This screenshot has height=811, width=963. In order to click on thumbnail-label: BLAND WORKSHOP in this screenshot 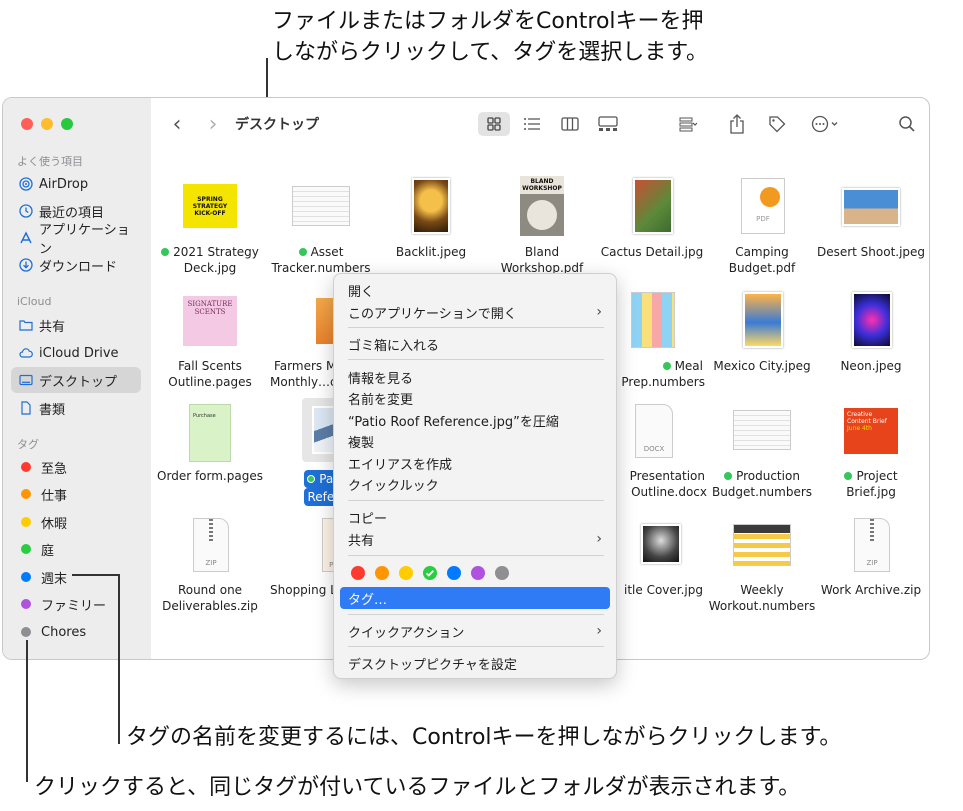, I will do `click(542, 185)`.